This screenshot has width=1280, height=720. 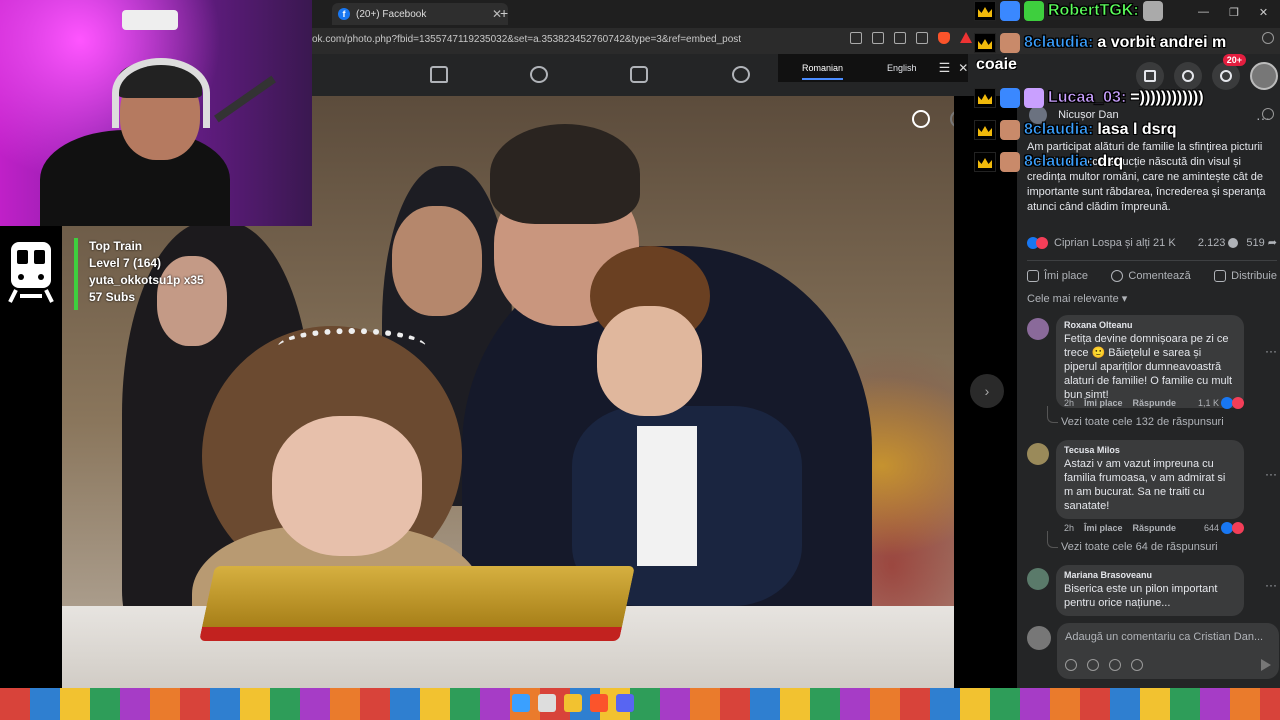 What do you see at coordinates (1137, 129) in the screenshot?
I see `chat-text: lasa l dsrq` at bounding box center [1137, 129].